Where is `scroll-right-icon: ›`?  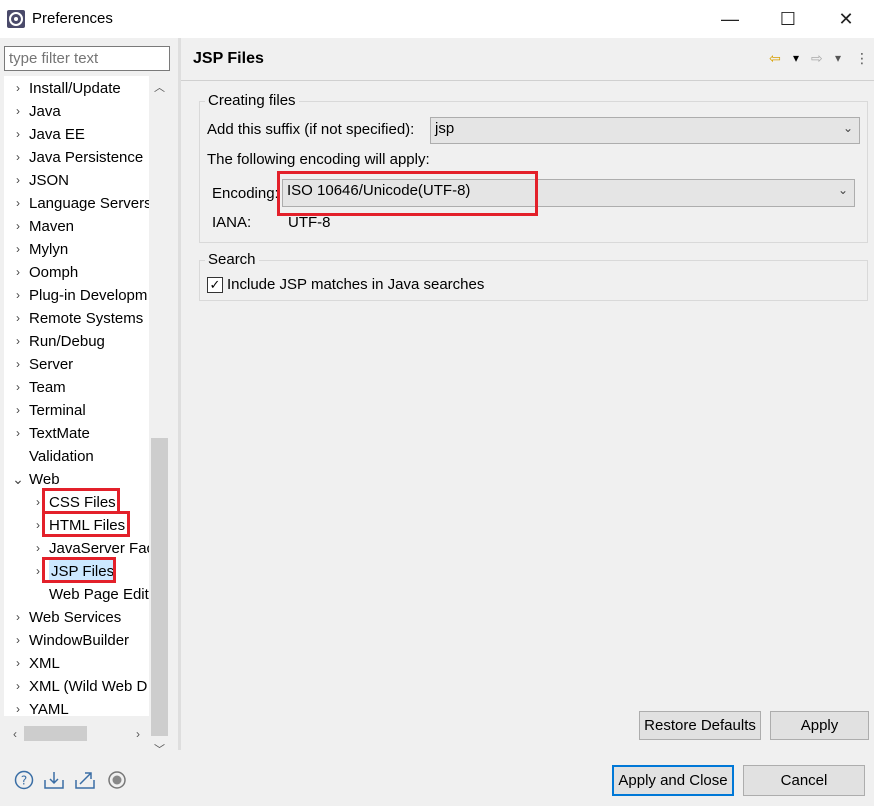
scroll-right-icon: › is located at coordinates (138, 734).